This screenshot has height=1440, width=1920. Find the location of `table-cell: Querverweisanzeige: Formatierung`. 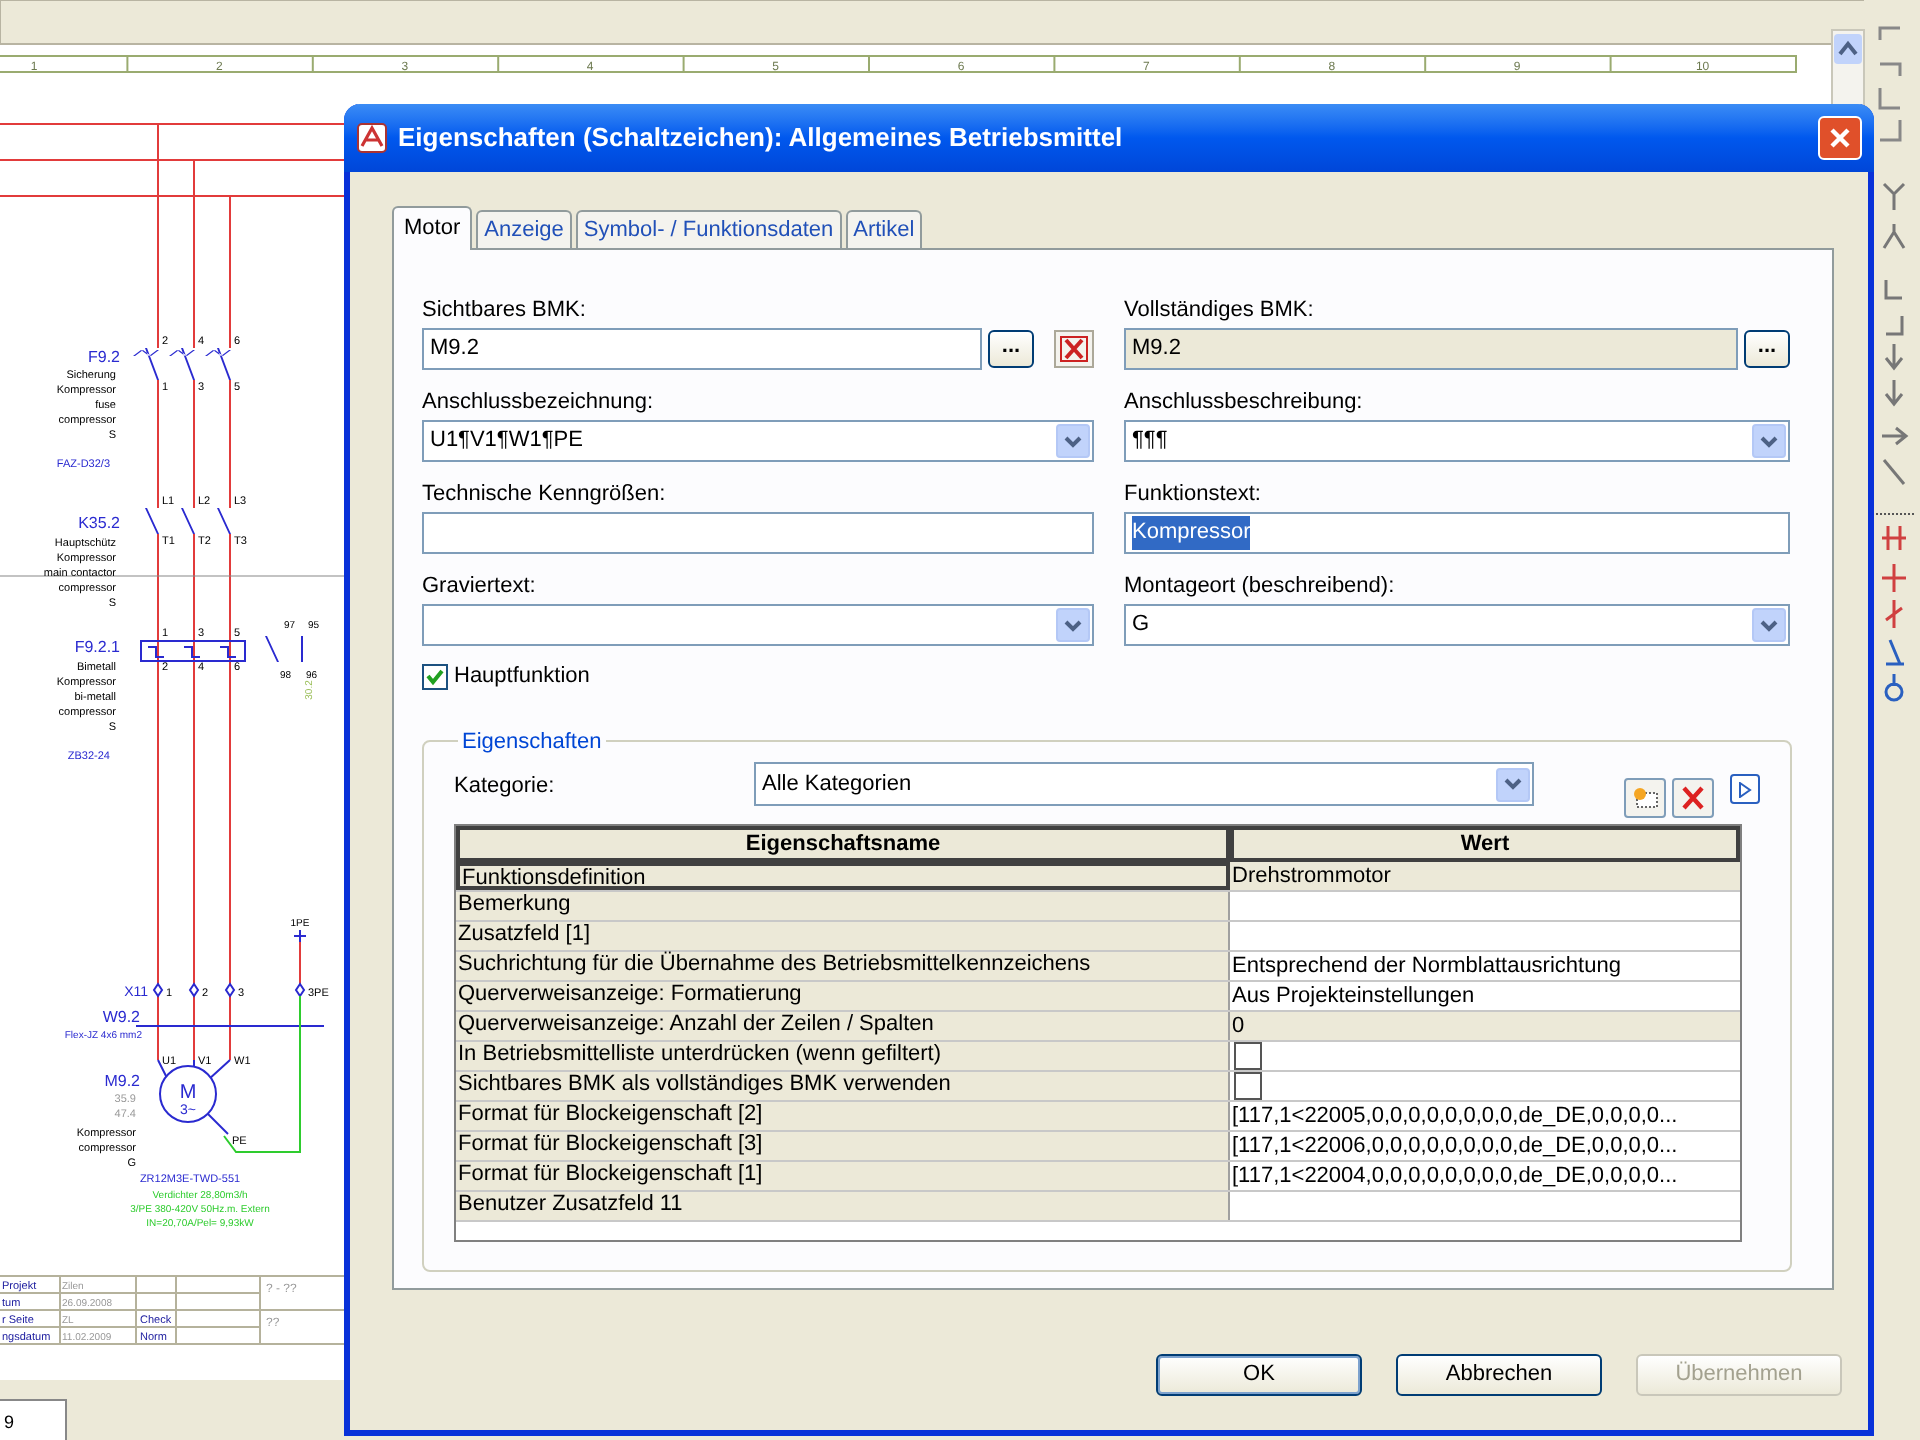

table-cell: Querverweisanzeige: Formatierung is located at coordinates (843, 996).